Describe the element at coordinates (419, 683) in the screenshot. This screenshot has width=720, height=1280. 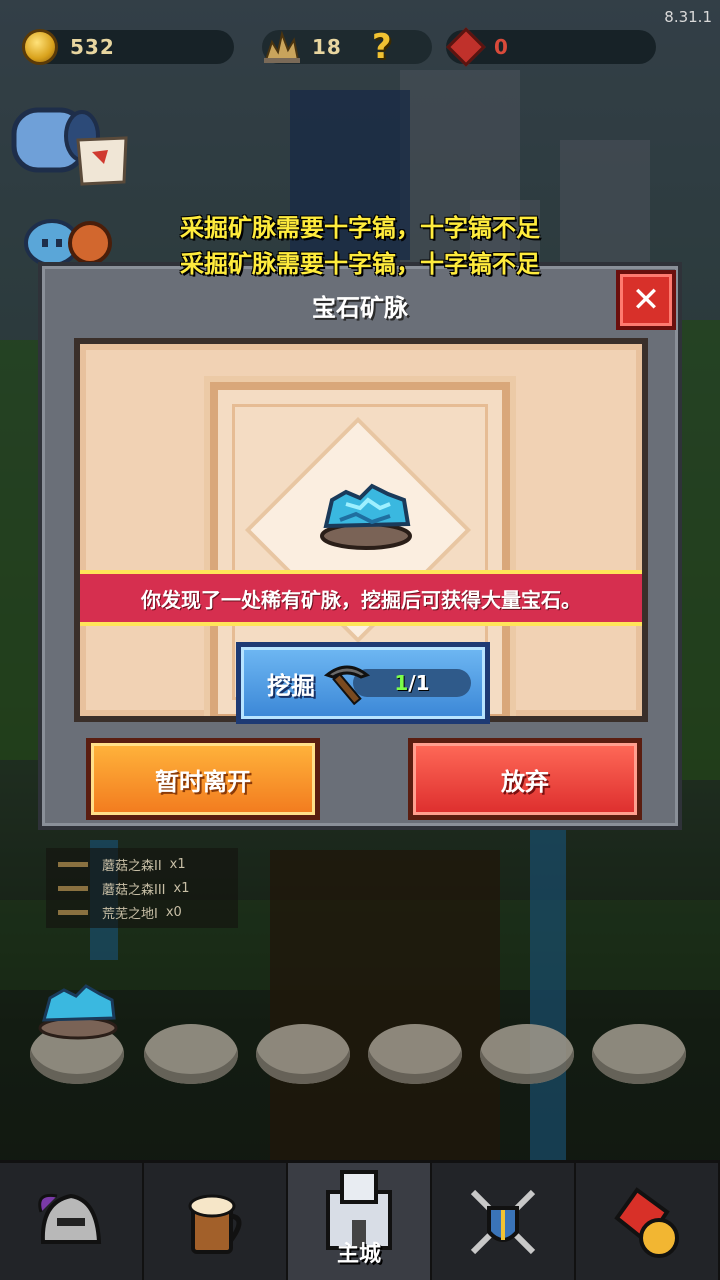
I see `pickaxe-required: /1` at that location.